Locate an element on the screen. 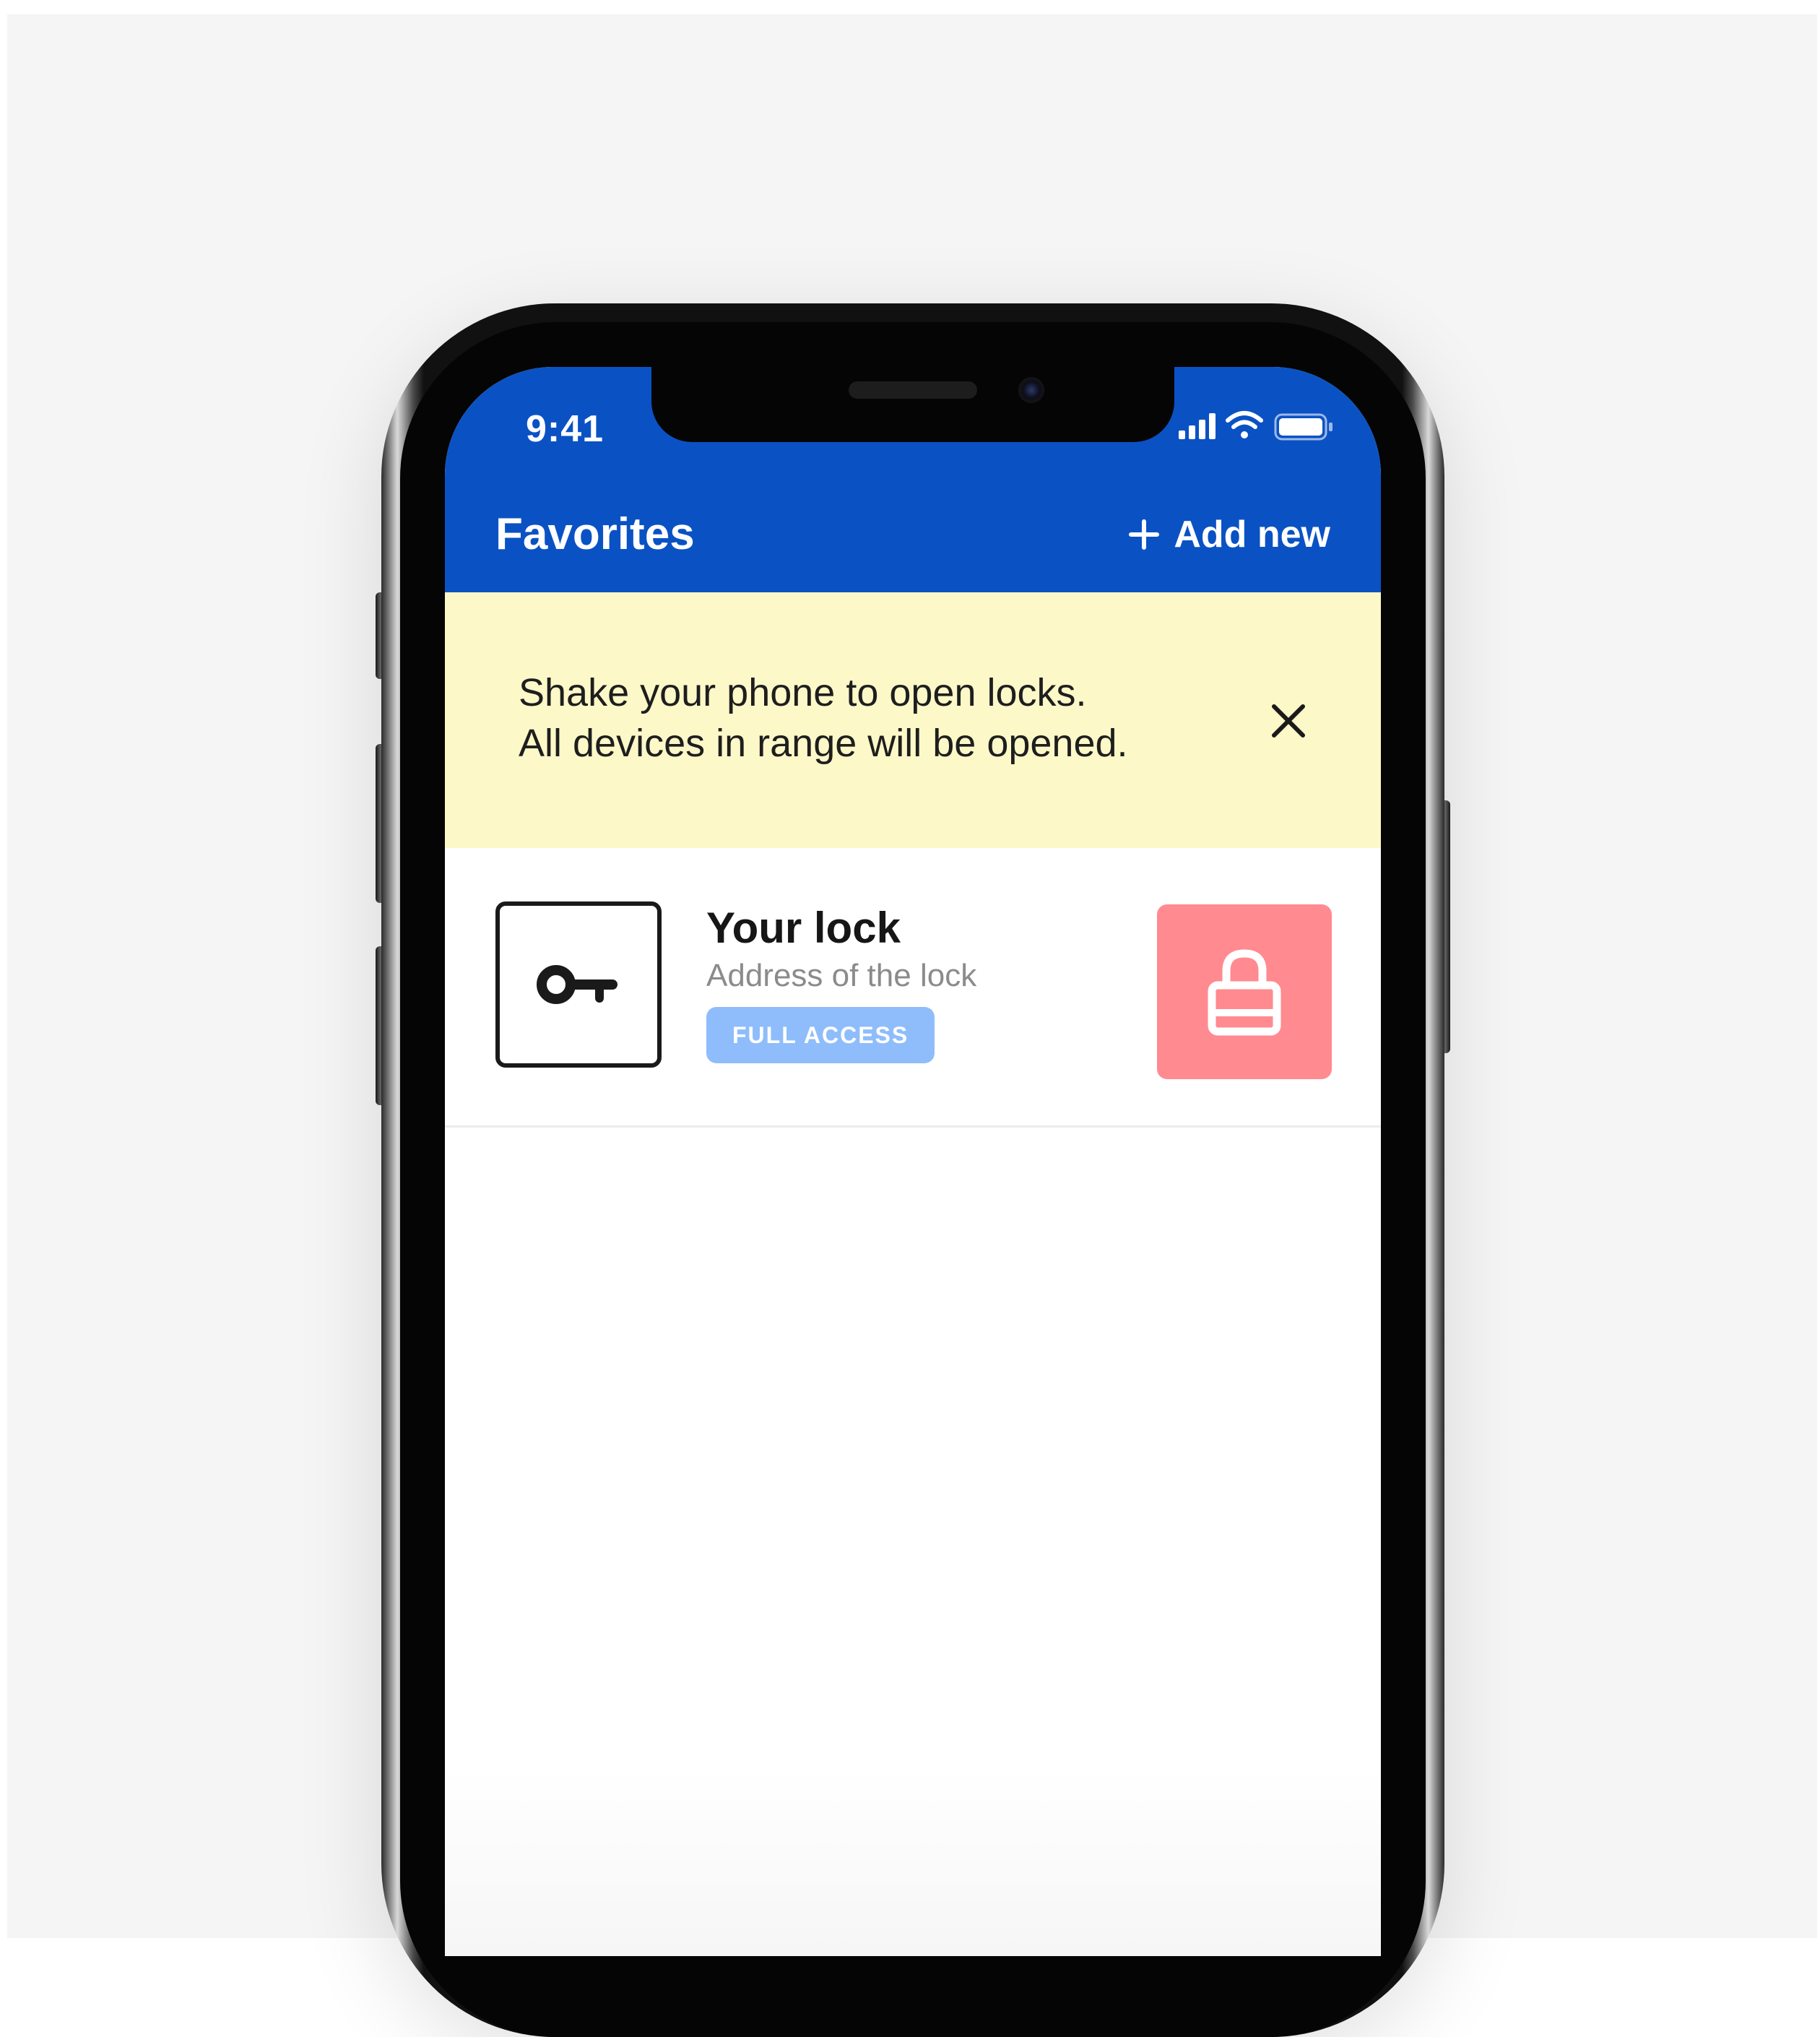 The image size is (1820, 2037). notch is located at coordinates (912, 404).